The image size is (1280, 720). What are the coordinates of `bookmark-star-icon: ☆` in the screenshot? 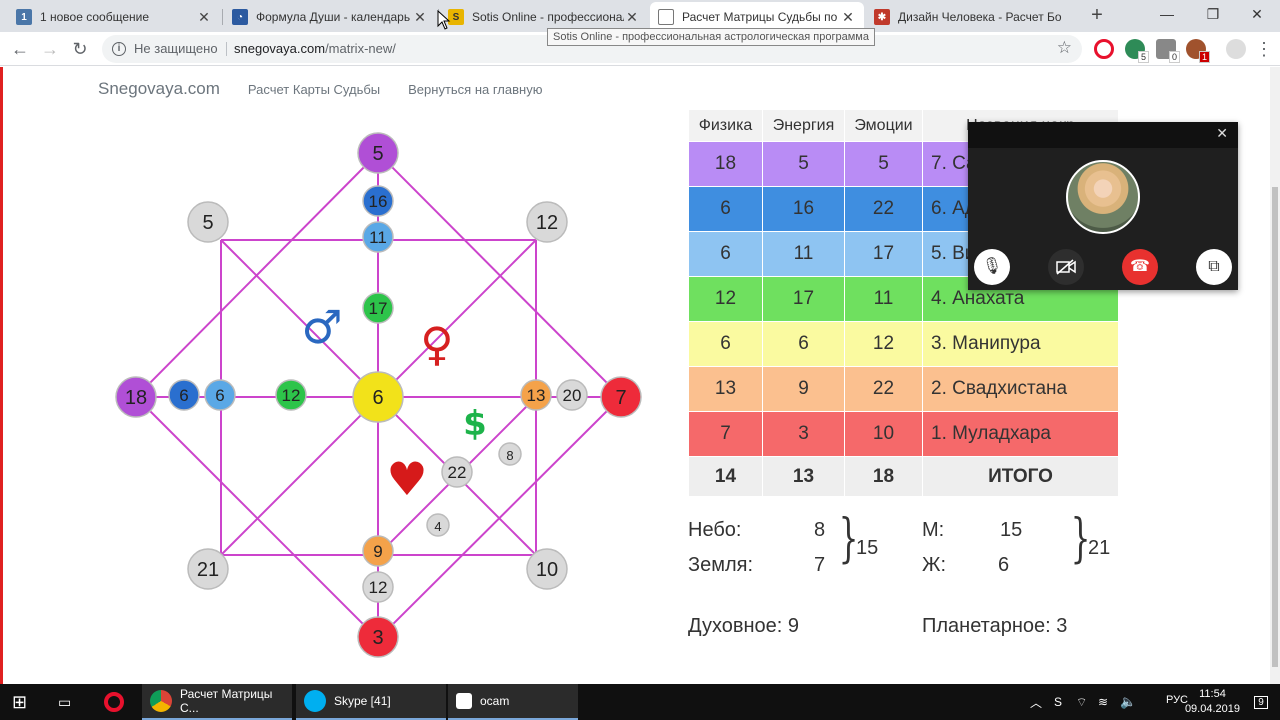 It's located at (1064, 48).